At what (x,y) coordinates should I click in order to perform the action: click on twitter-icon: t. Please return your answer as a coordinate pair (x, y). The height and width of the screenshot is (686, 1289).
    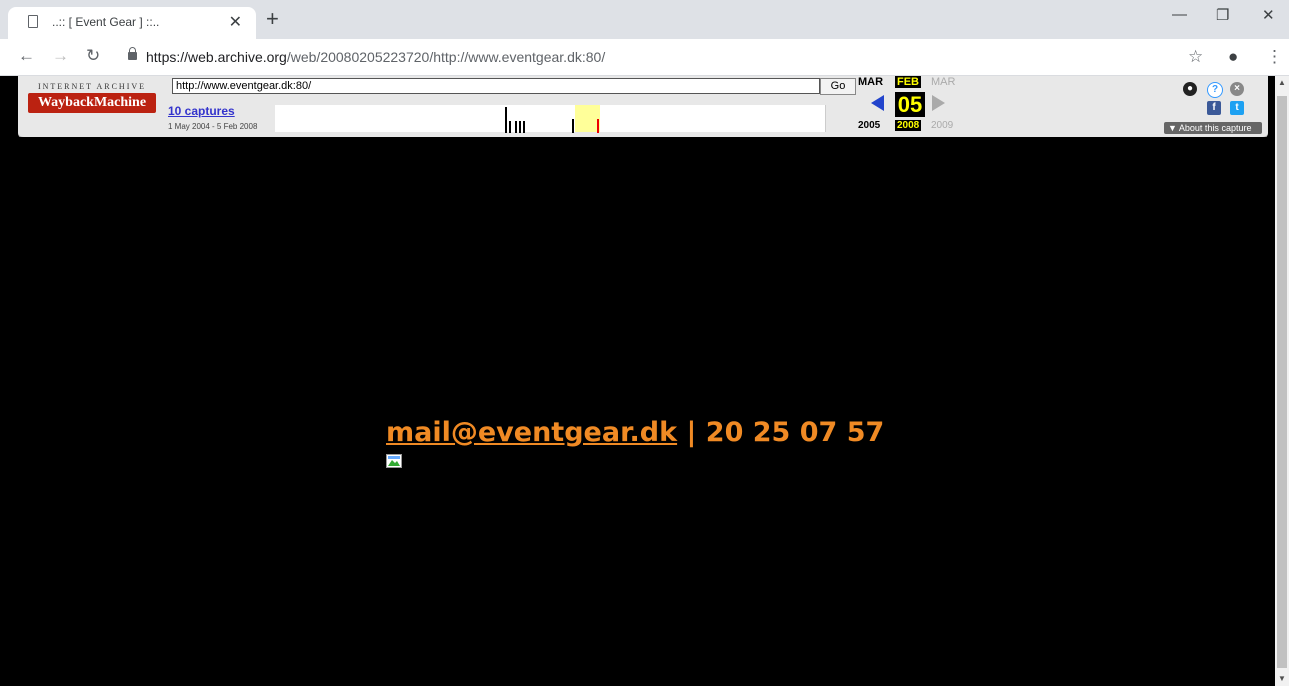
    Looking at the image, I should click on (1237, 108).